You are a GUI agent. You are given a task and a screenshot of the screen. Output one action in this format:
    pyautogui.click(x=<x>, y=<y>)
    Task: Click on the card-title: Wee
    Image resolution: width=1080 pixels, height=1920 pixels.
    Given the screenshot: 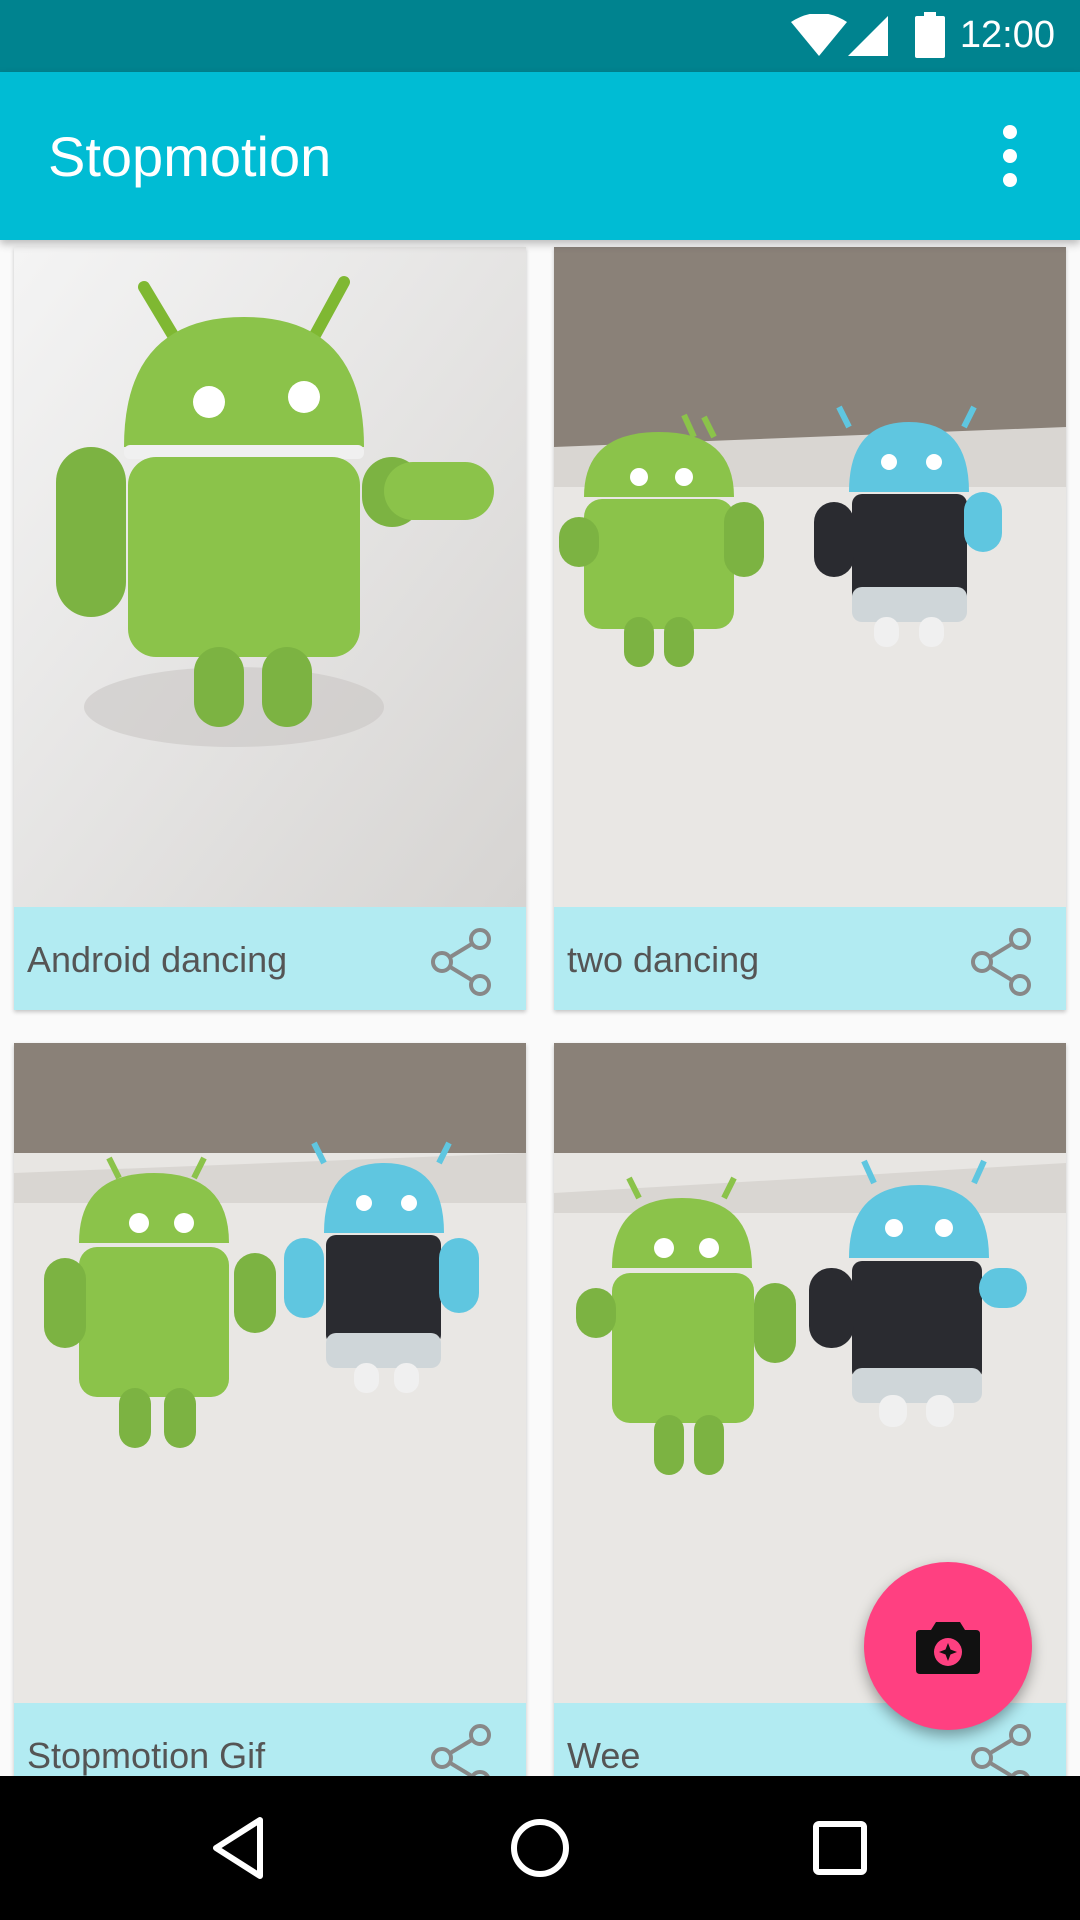 What is the action you would take?
    pyautogui.click(x=604, y=1755)
    